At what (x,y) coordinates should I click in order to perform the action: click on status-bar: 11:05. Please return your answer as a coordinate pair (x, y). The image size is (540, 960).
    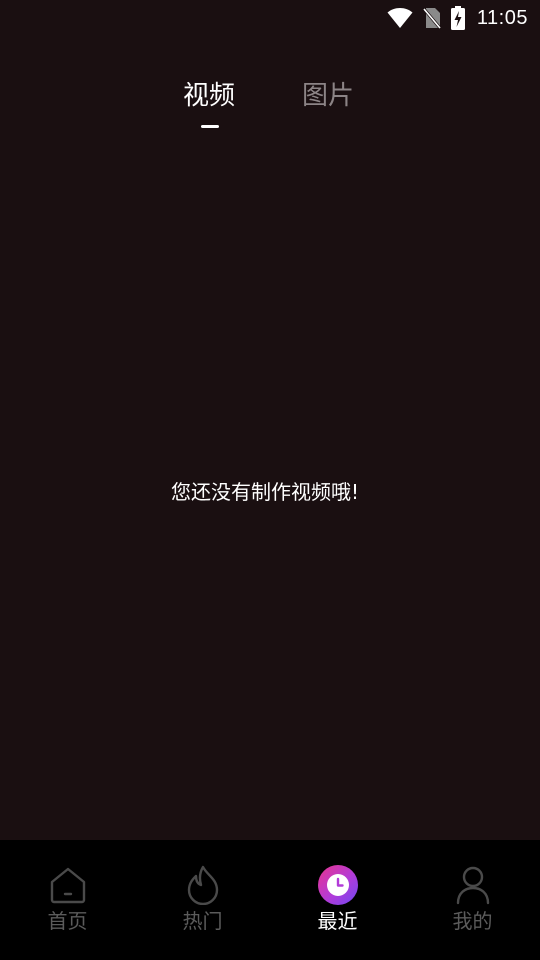
    Looking at the image, I should click on (270, 18).